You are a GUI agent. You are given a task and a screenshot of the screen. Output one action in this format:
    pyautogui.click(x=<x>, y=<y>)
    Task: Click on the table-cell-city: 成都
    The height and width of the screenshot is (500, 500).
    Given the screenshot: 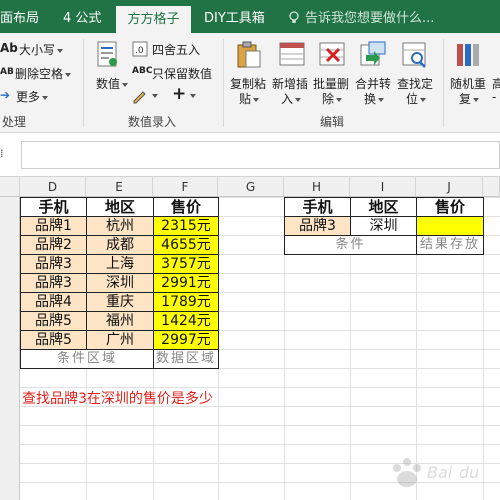 What is the action you would take?
    pyautogui.click(x=120, y=245)
    